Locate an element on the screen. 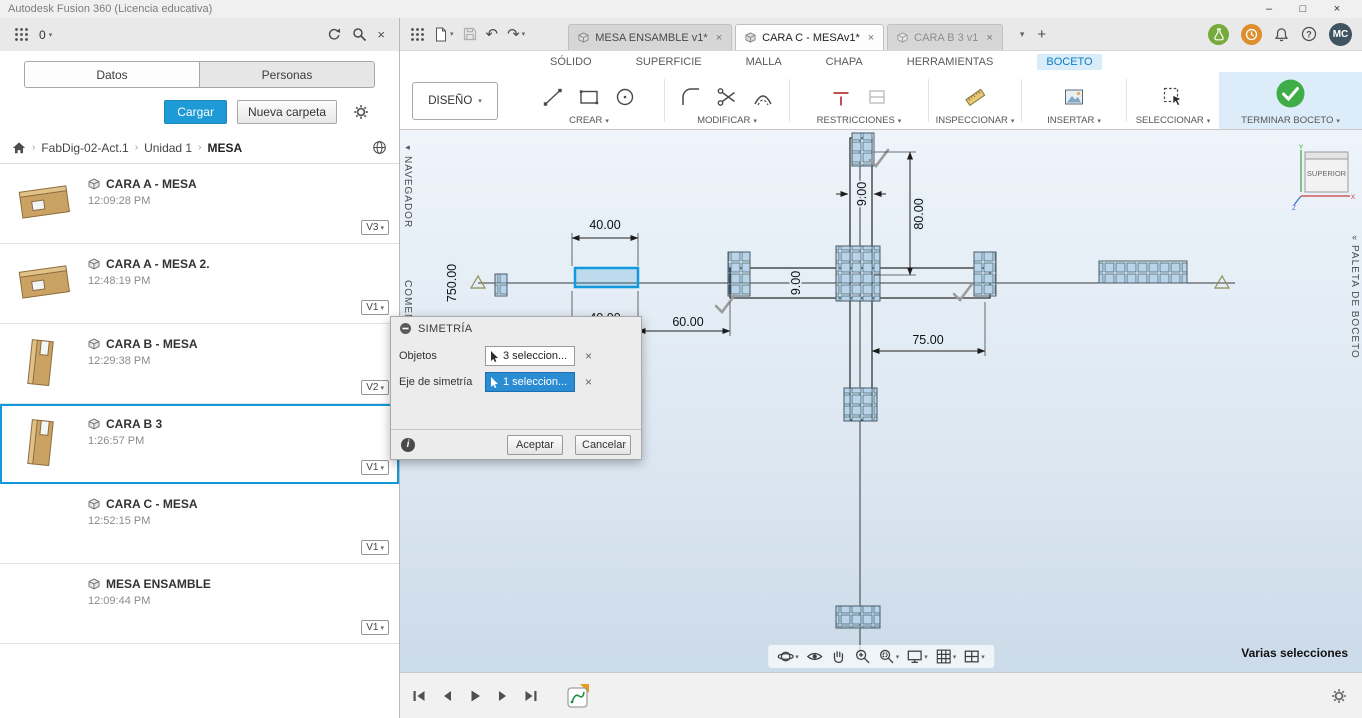 The width and height of the screenshot is (1362, 718). zoom-window-icon: ▾ is located at coordinates (888, 656).